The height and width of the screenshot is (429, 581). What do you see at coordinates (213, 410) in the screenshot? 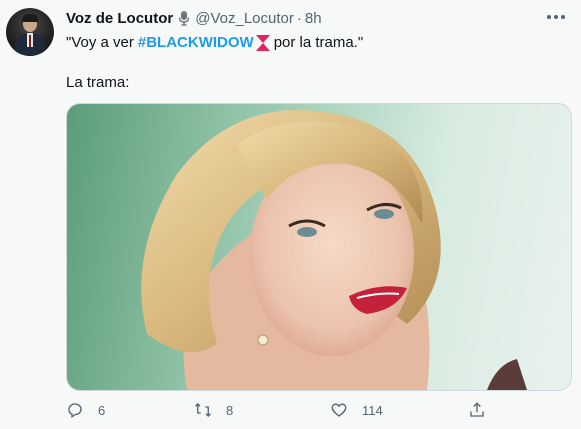
I see `retweet-button: 8` at bounding box center [213, 410].